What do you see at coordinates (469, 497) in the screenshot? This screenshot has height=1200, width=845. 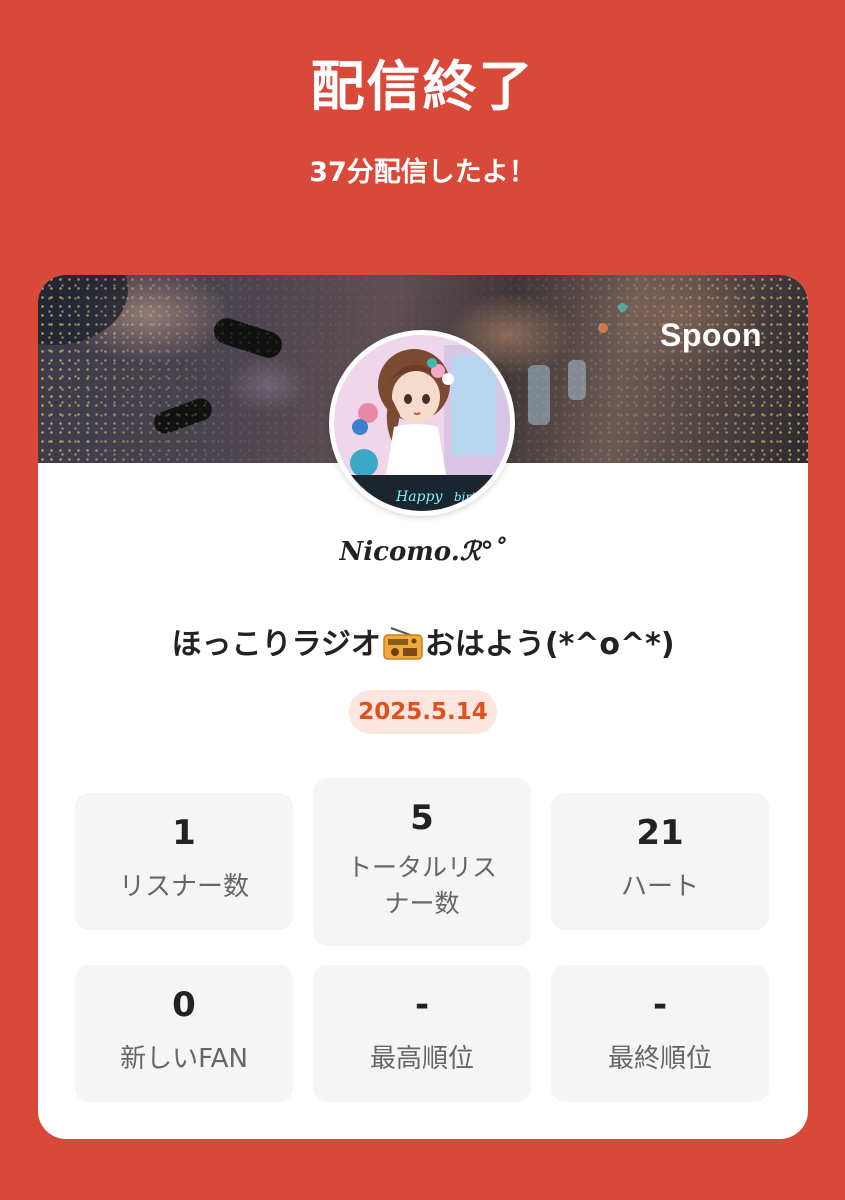 I see `svg-text: birth` at bounding box center [469, 497].